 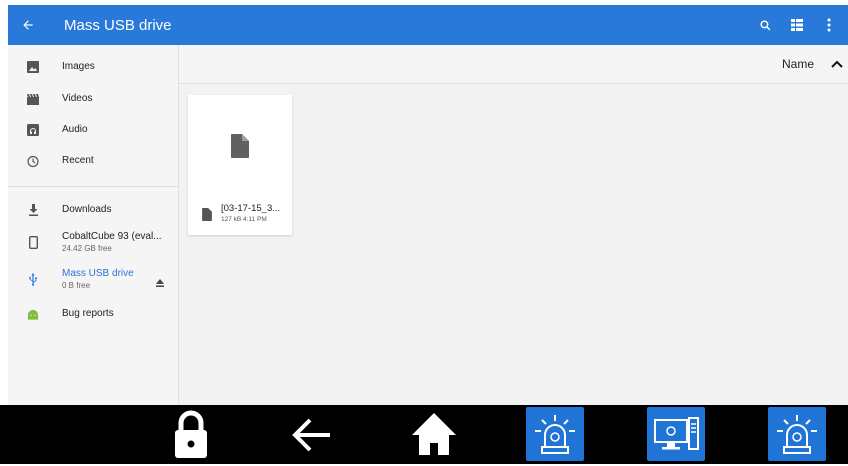 What do you see at coordinates (78, 66) in the screenshot?
I see `sidebar-item-label: Images` at bounding box center [78, 66].